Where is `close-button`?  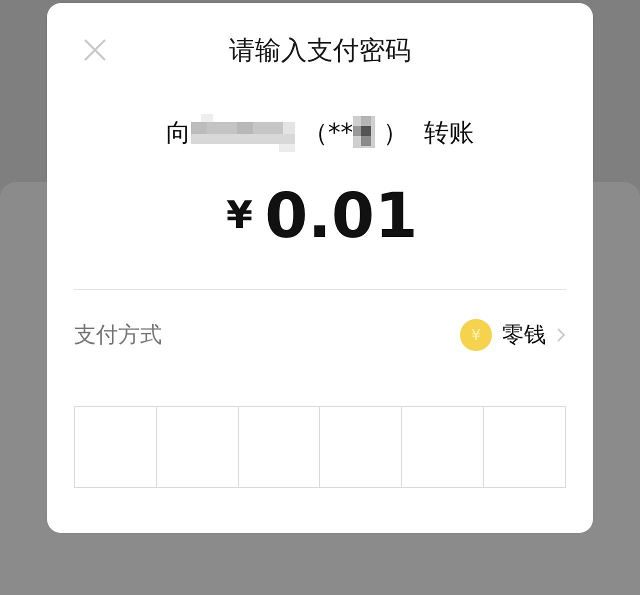 close-button is located at coordinates (95, 50).